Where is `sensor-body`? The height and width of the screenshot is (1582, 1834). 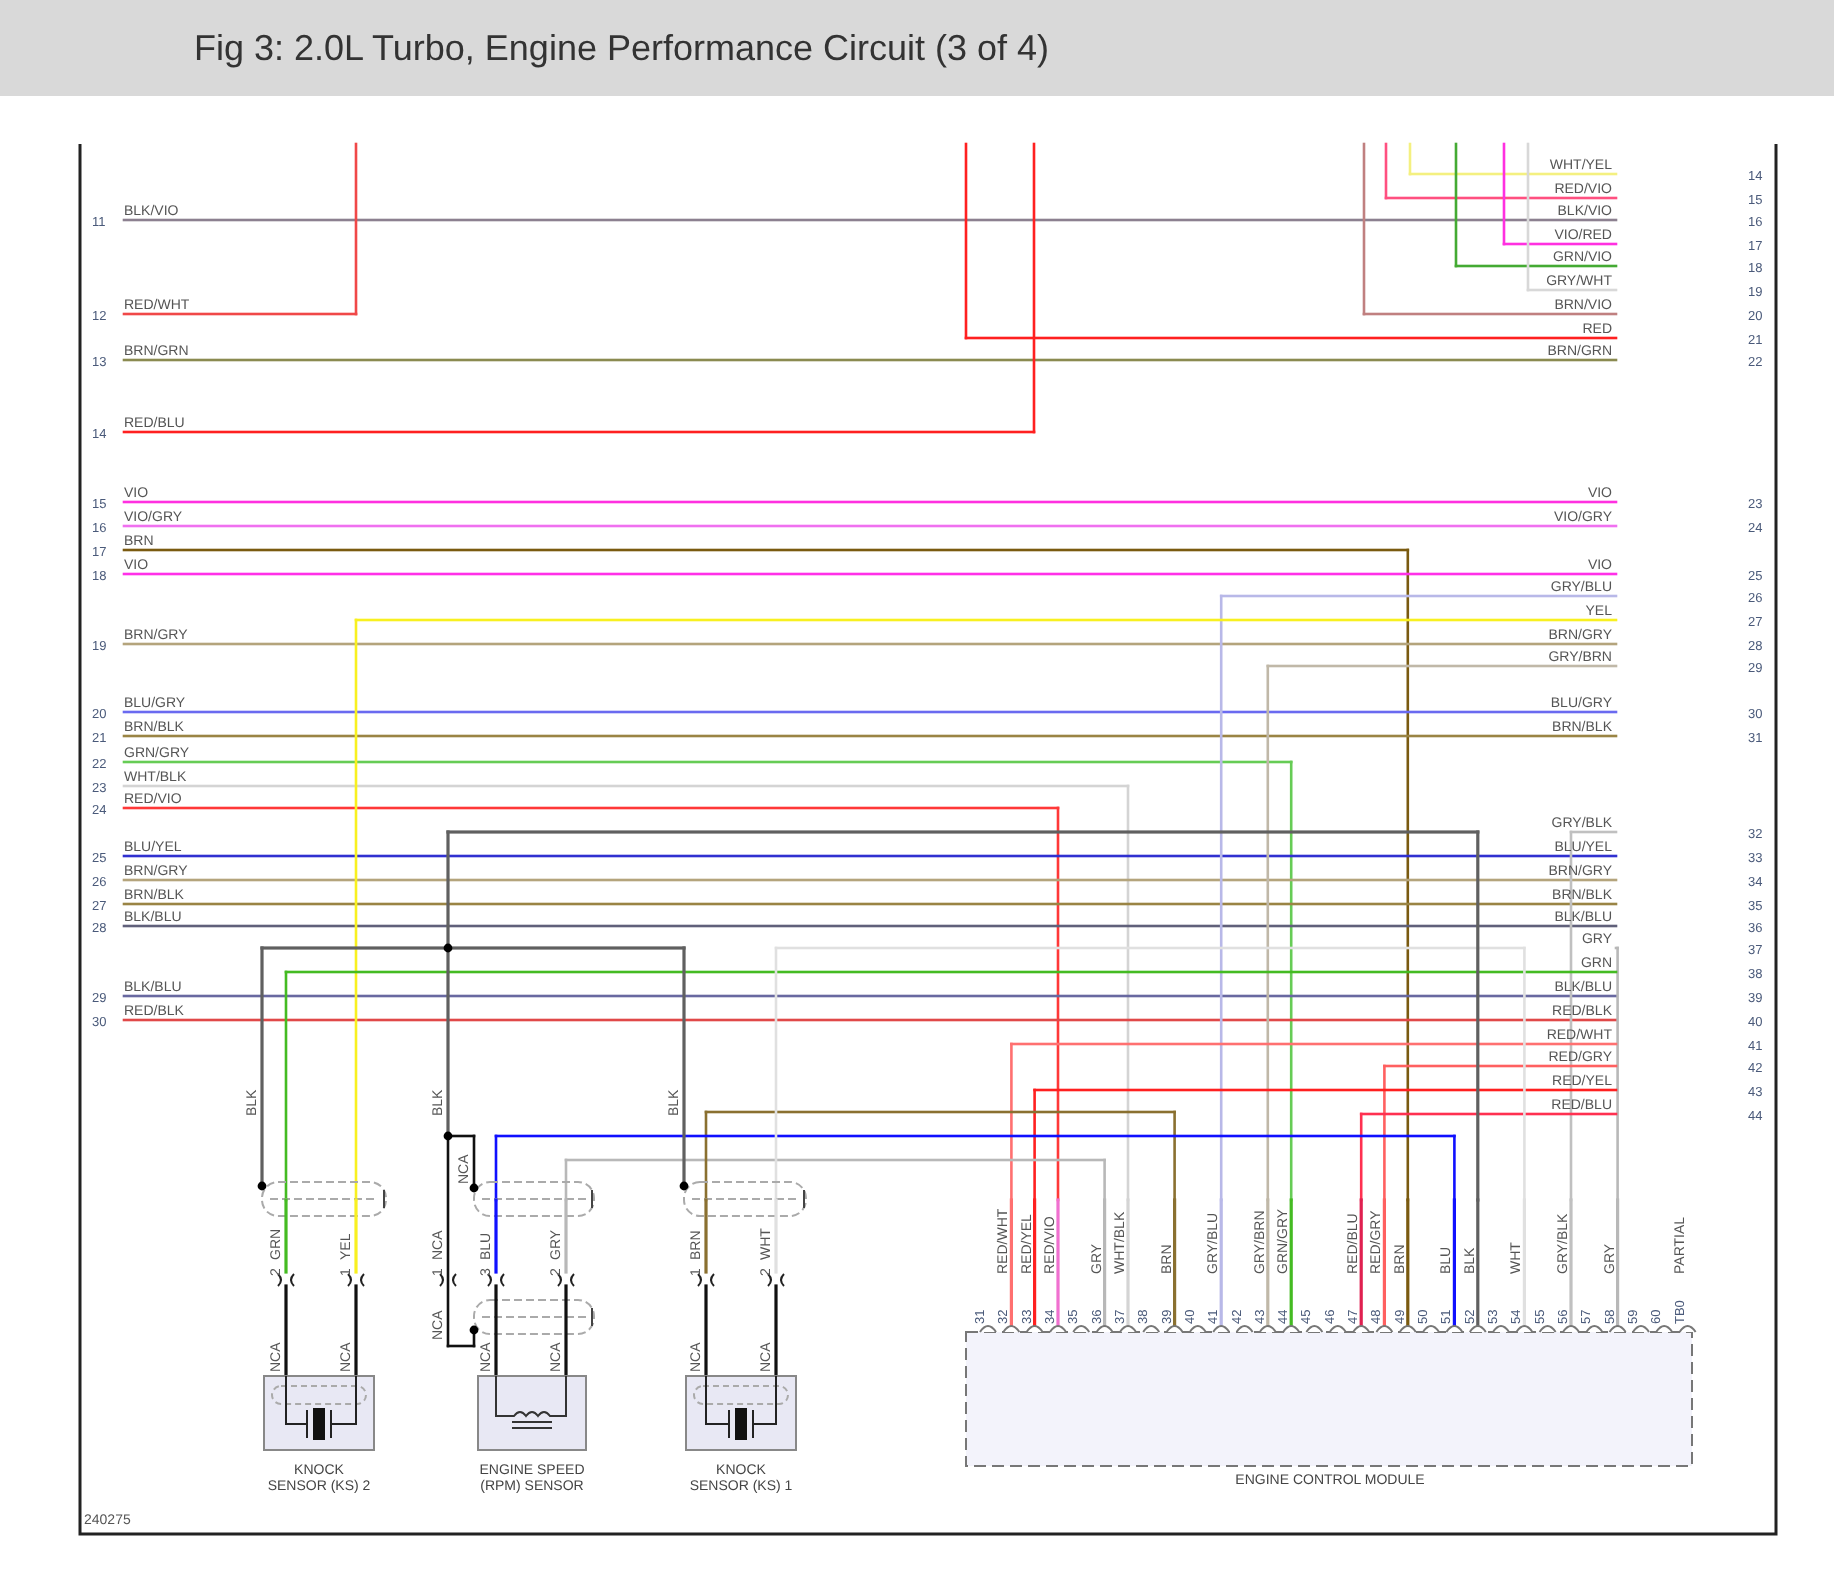
sensor-body is located at coordinates (532, 1413).